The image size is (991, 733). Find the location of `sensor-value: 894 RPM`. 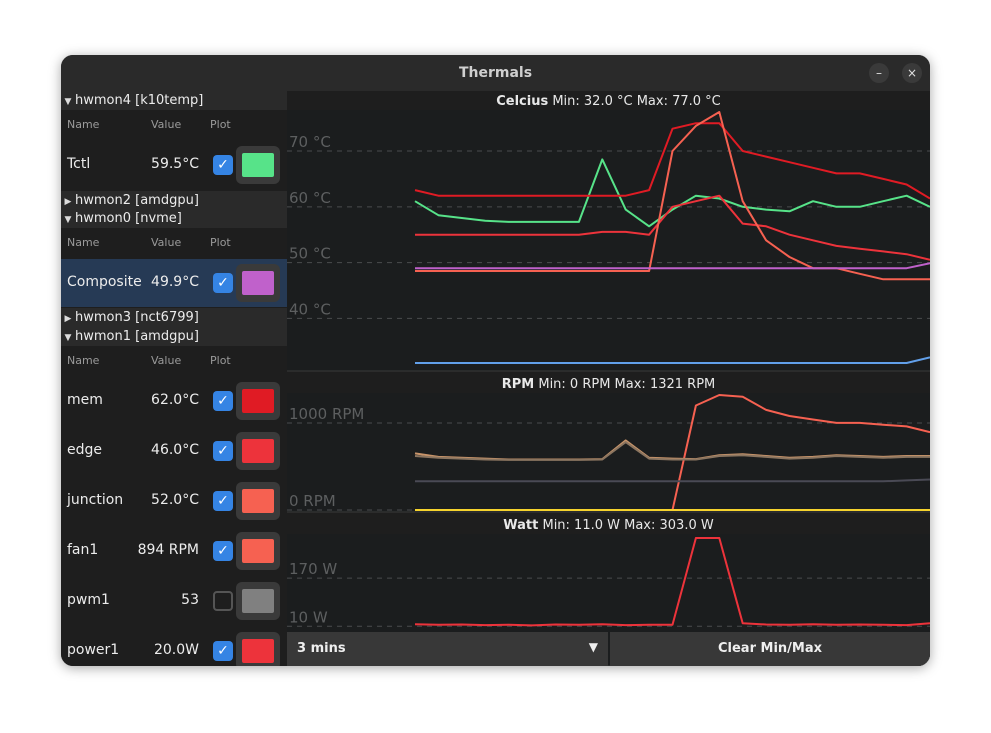

sensor-value: 894 RPM is located at coordinates (168, 550).